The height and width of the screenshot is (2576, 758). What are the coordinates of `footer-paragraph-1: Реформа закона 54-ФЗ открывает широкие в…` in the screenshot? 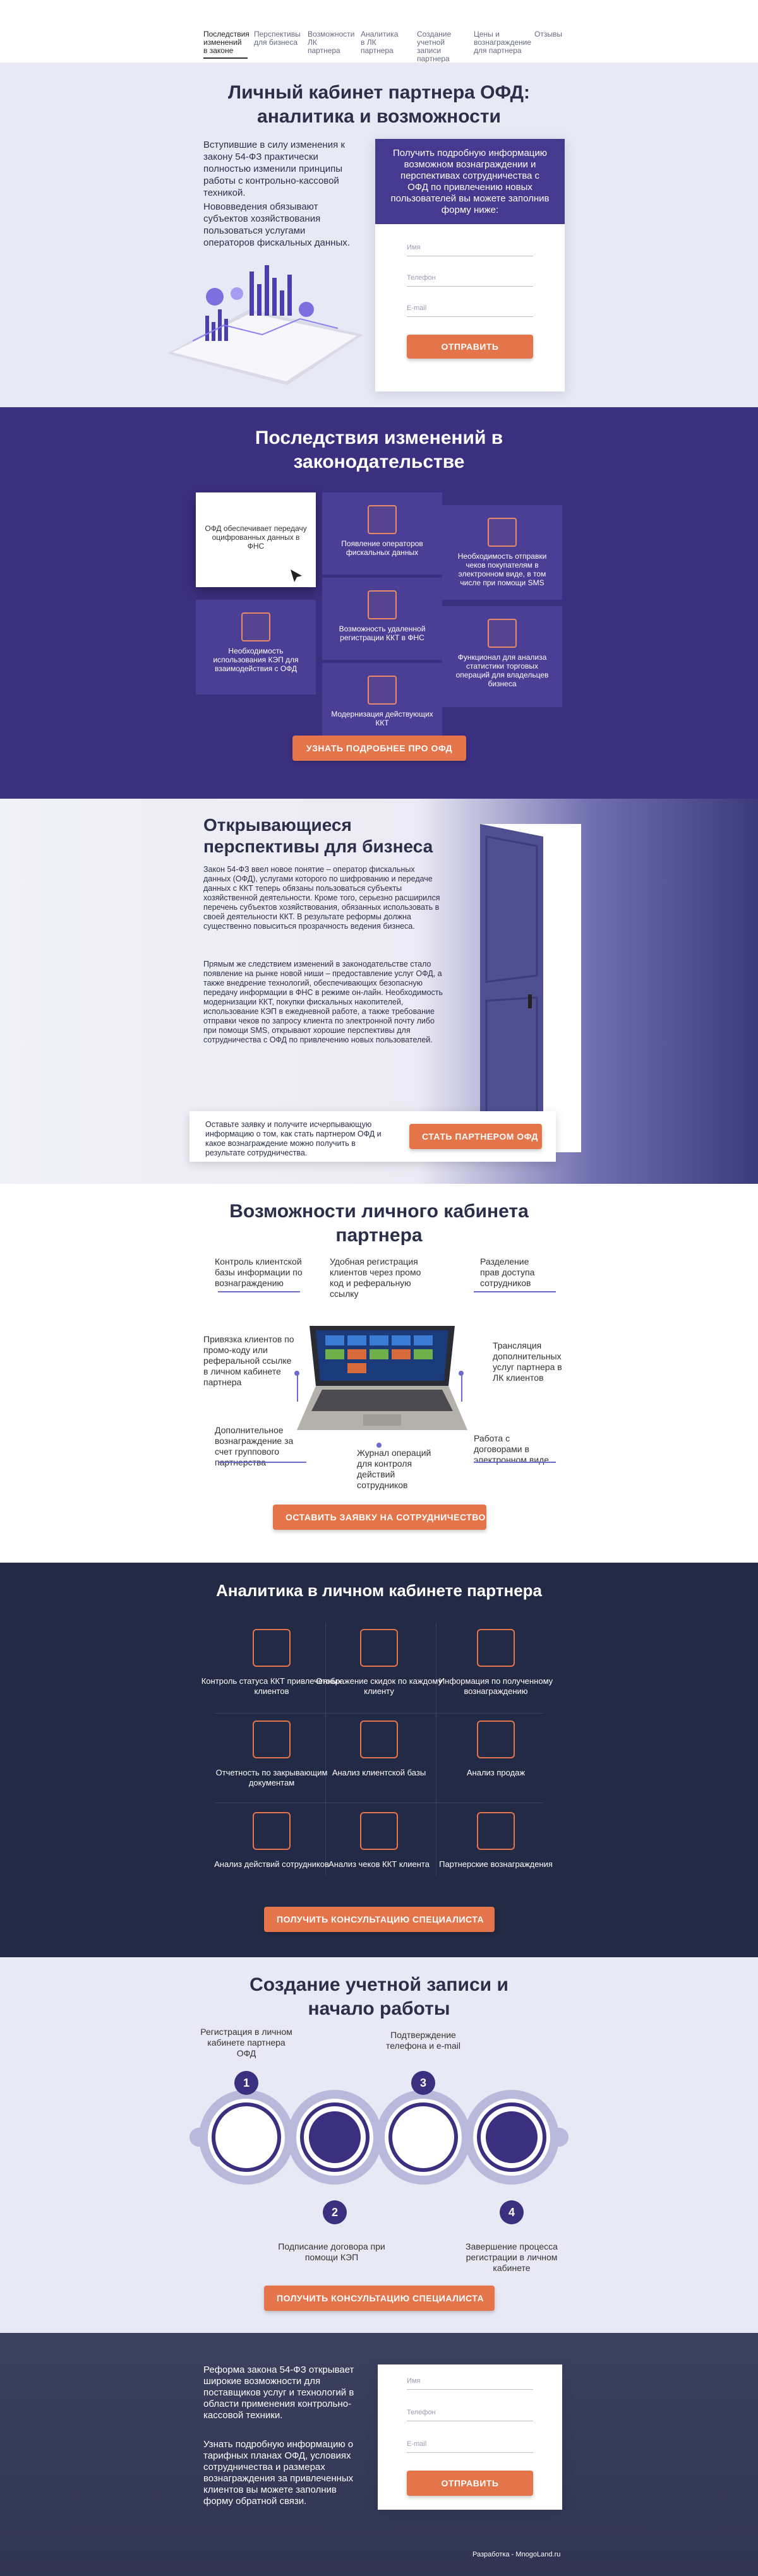 It's located at (278, 2392).